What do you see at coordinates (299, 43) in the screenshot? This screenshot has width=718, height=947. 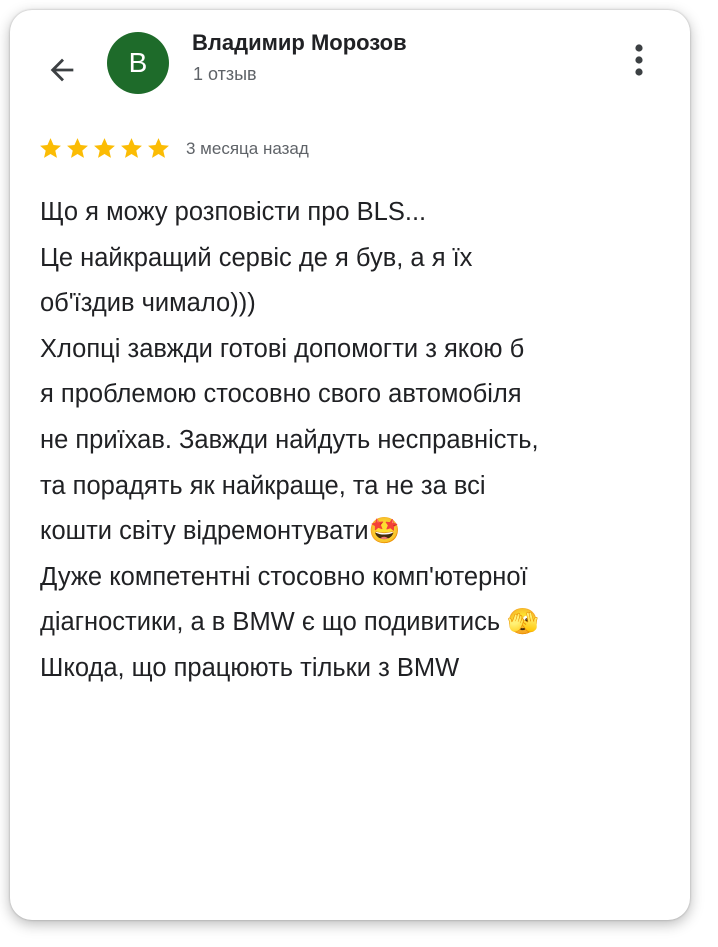 I see `reviewer-name: Владимир Морозов` at bounding box center [299, 43].